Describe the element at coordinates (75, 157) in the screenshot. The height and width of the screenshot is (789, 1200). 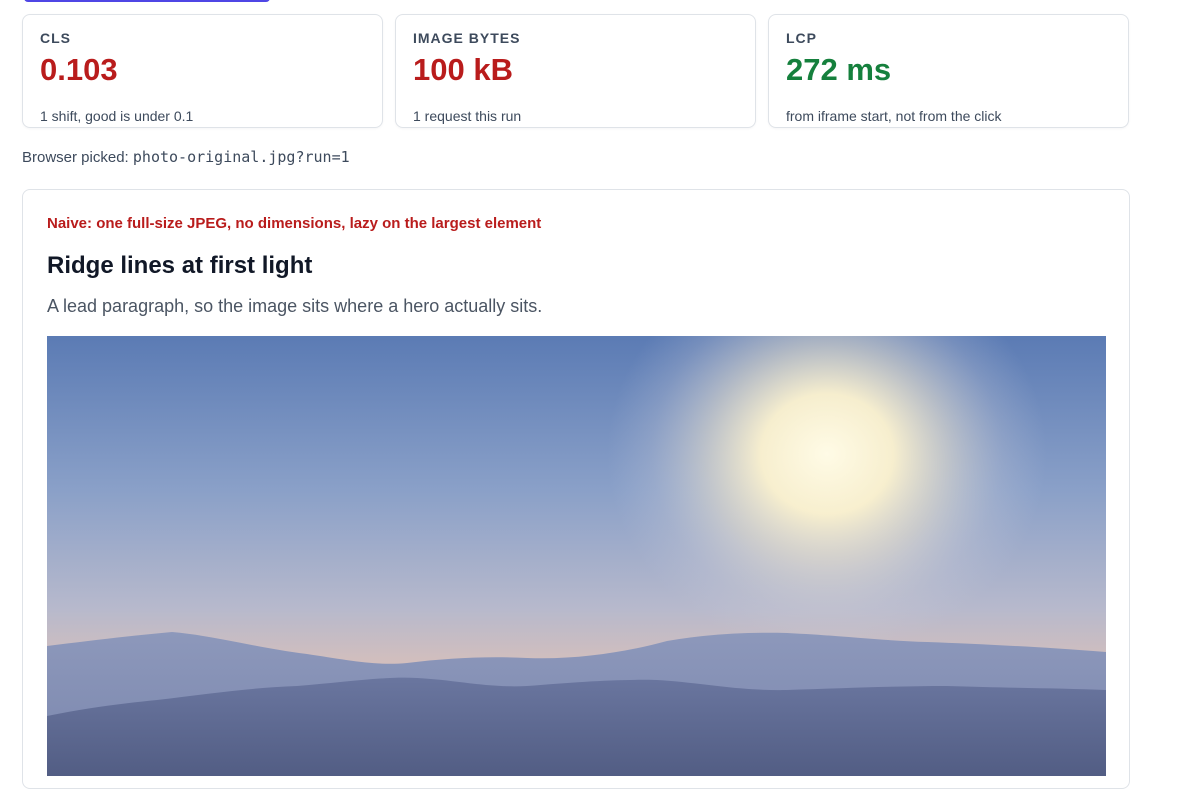
I see `browser-picked-label: Browser picked:` at that location.